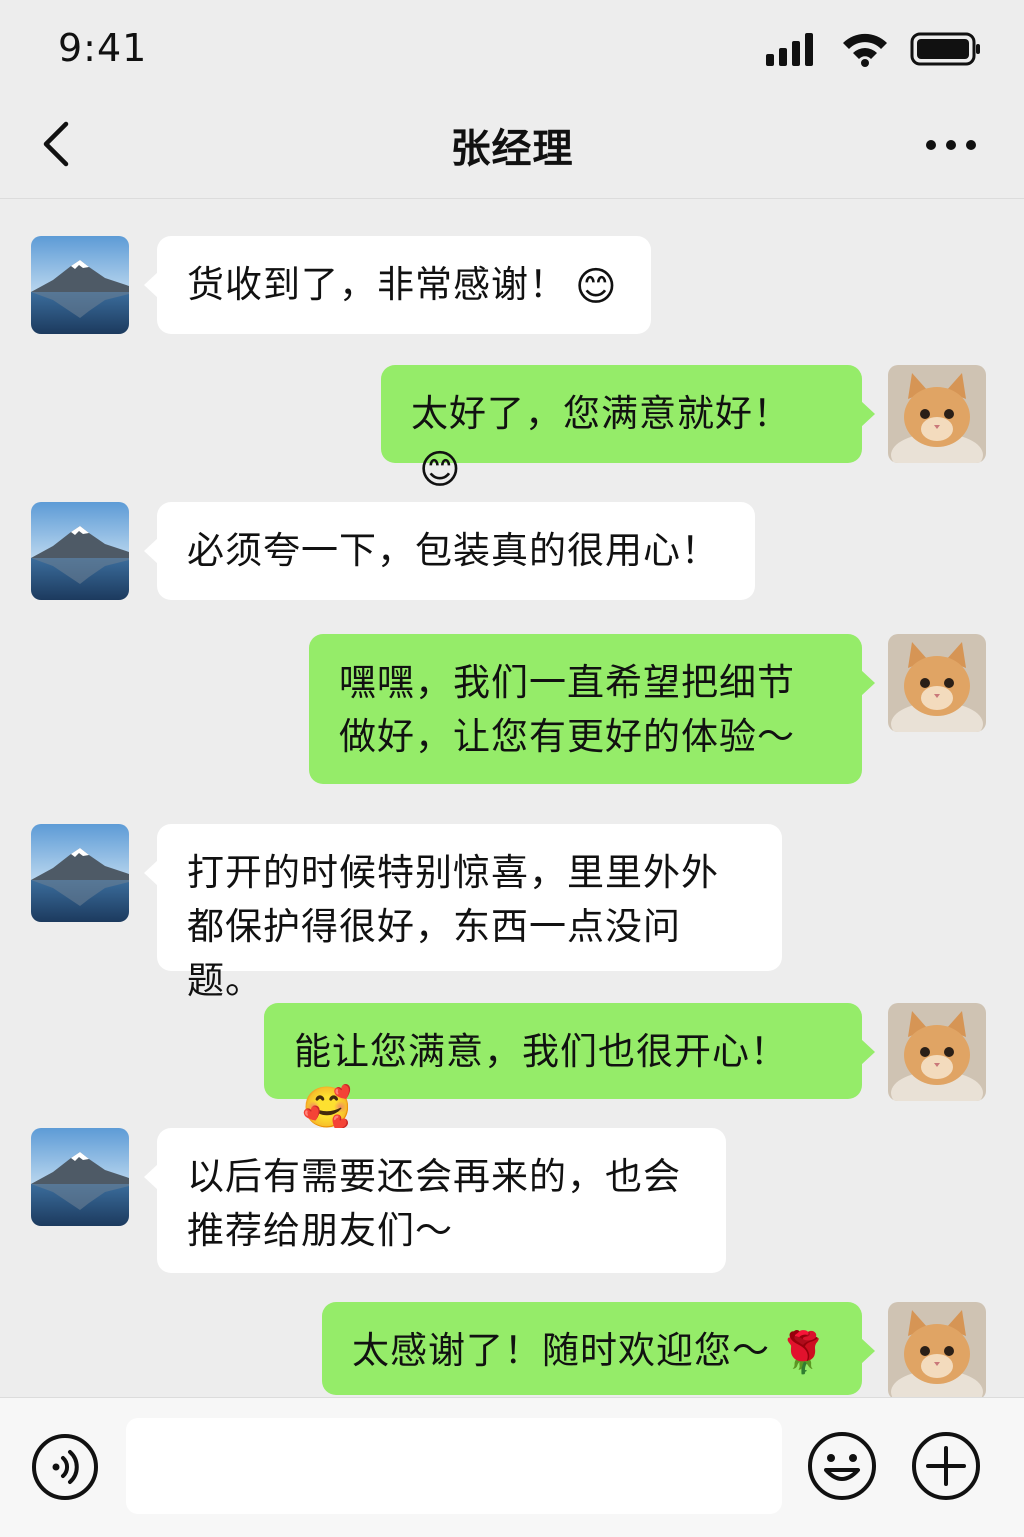 Image resolution: width=1024 pixels, height=1537 pixels. What do you see at coordinates (434, 1176) in the screenshot?
I see `message-text-line: 以后有需要还会再来的，也会` at bounding box center [434, 1176].